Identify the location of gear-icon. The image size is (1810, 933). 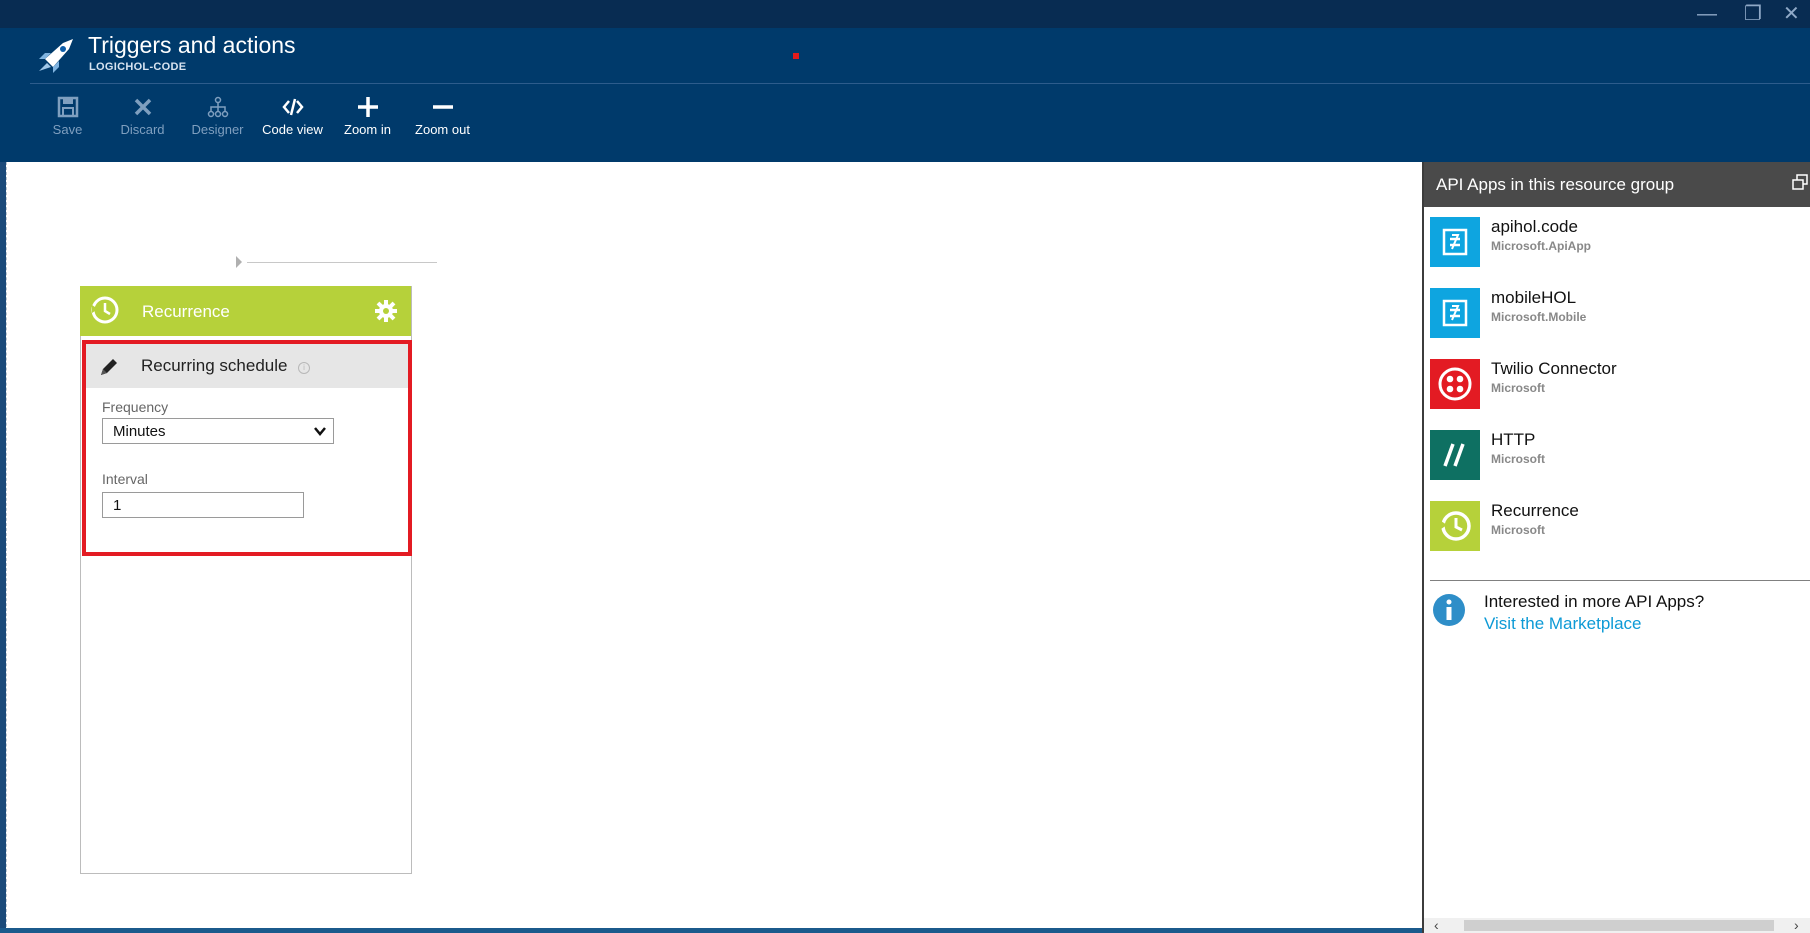
(386, 311).